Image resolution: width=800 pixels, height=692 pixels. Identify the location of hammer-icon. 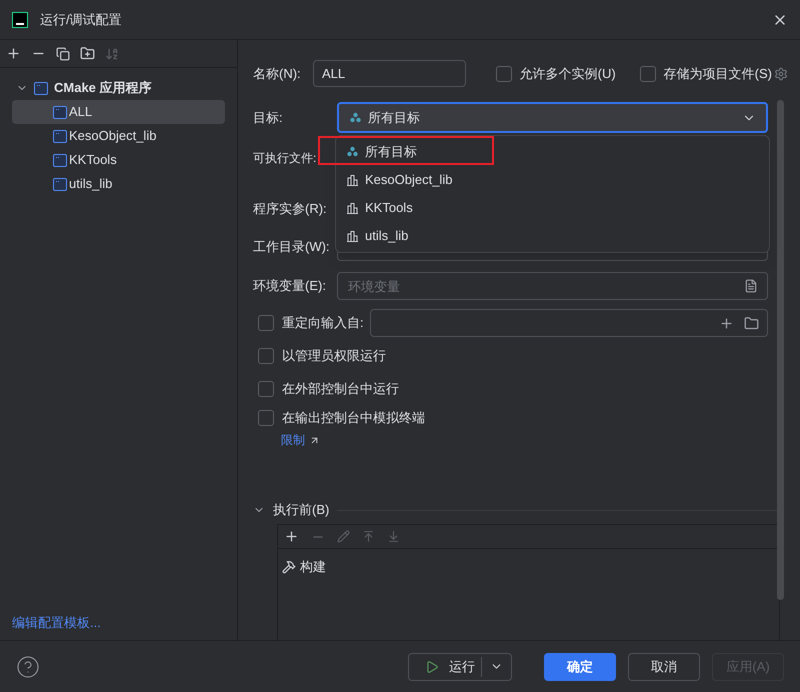
(289, 567).